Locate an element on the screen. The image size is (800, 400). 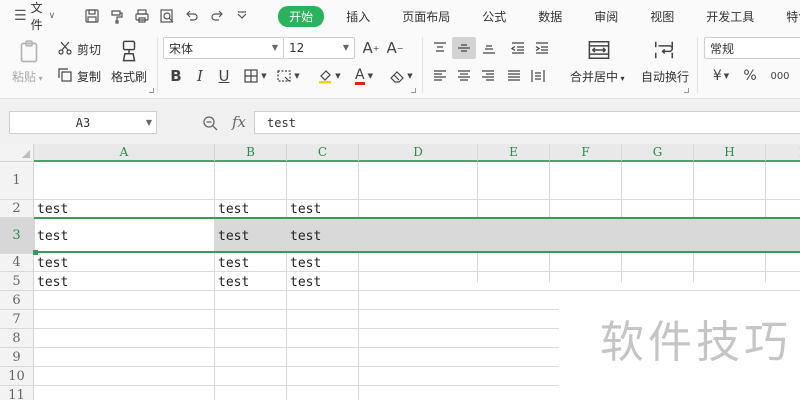
formula-input: test is located at coordinates (527, 122).